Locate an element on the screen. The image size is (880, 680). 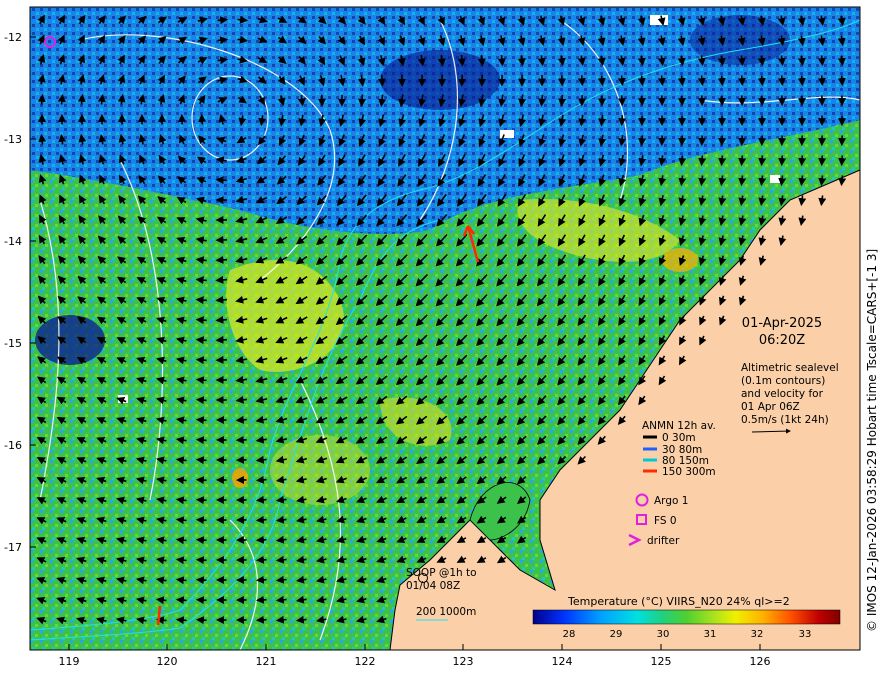
anmn-legend-item: 0 30m is located at coordinates (679, 438).